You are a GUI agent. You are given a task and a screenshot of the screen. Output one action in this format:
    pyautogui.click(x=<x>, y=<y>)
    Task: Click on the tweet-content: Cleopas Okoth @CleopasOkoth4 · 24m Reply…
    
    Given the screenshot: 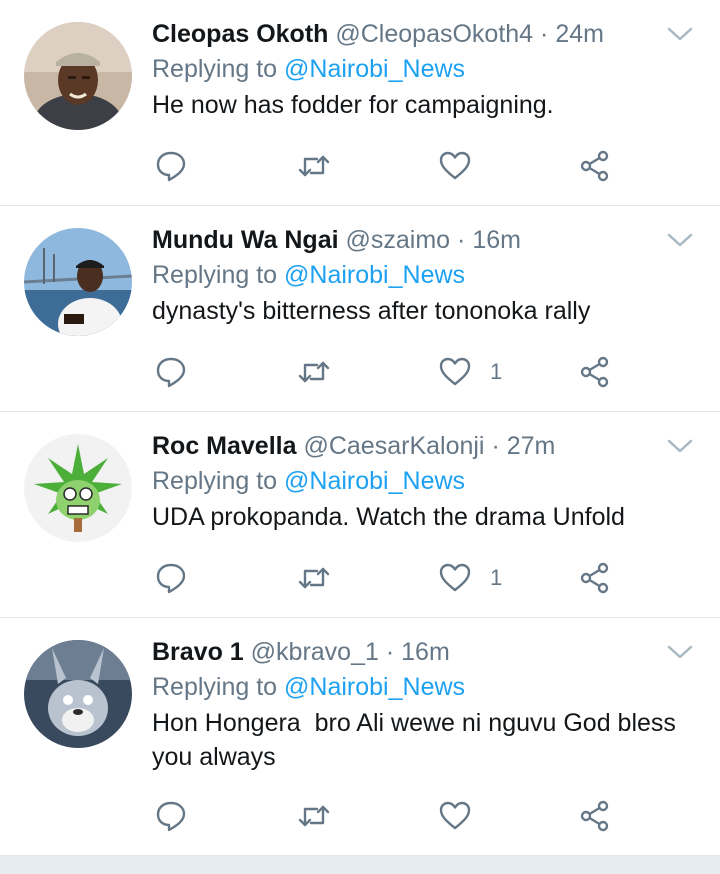 What is the action you would take?
    pyautogui.click(x=416, y=70)
    